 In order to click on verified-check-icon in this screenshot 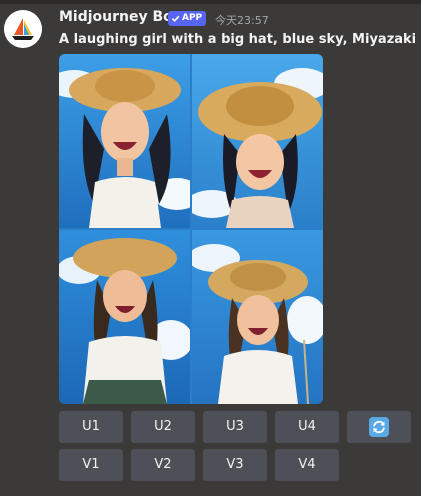, I will do `click(175, 19)`.